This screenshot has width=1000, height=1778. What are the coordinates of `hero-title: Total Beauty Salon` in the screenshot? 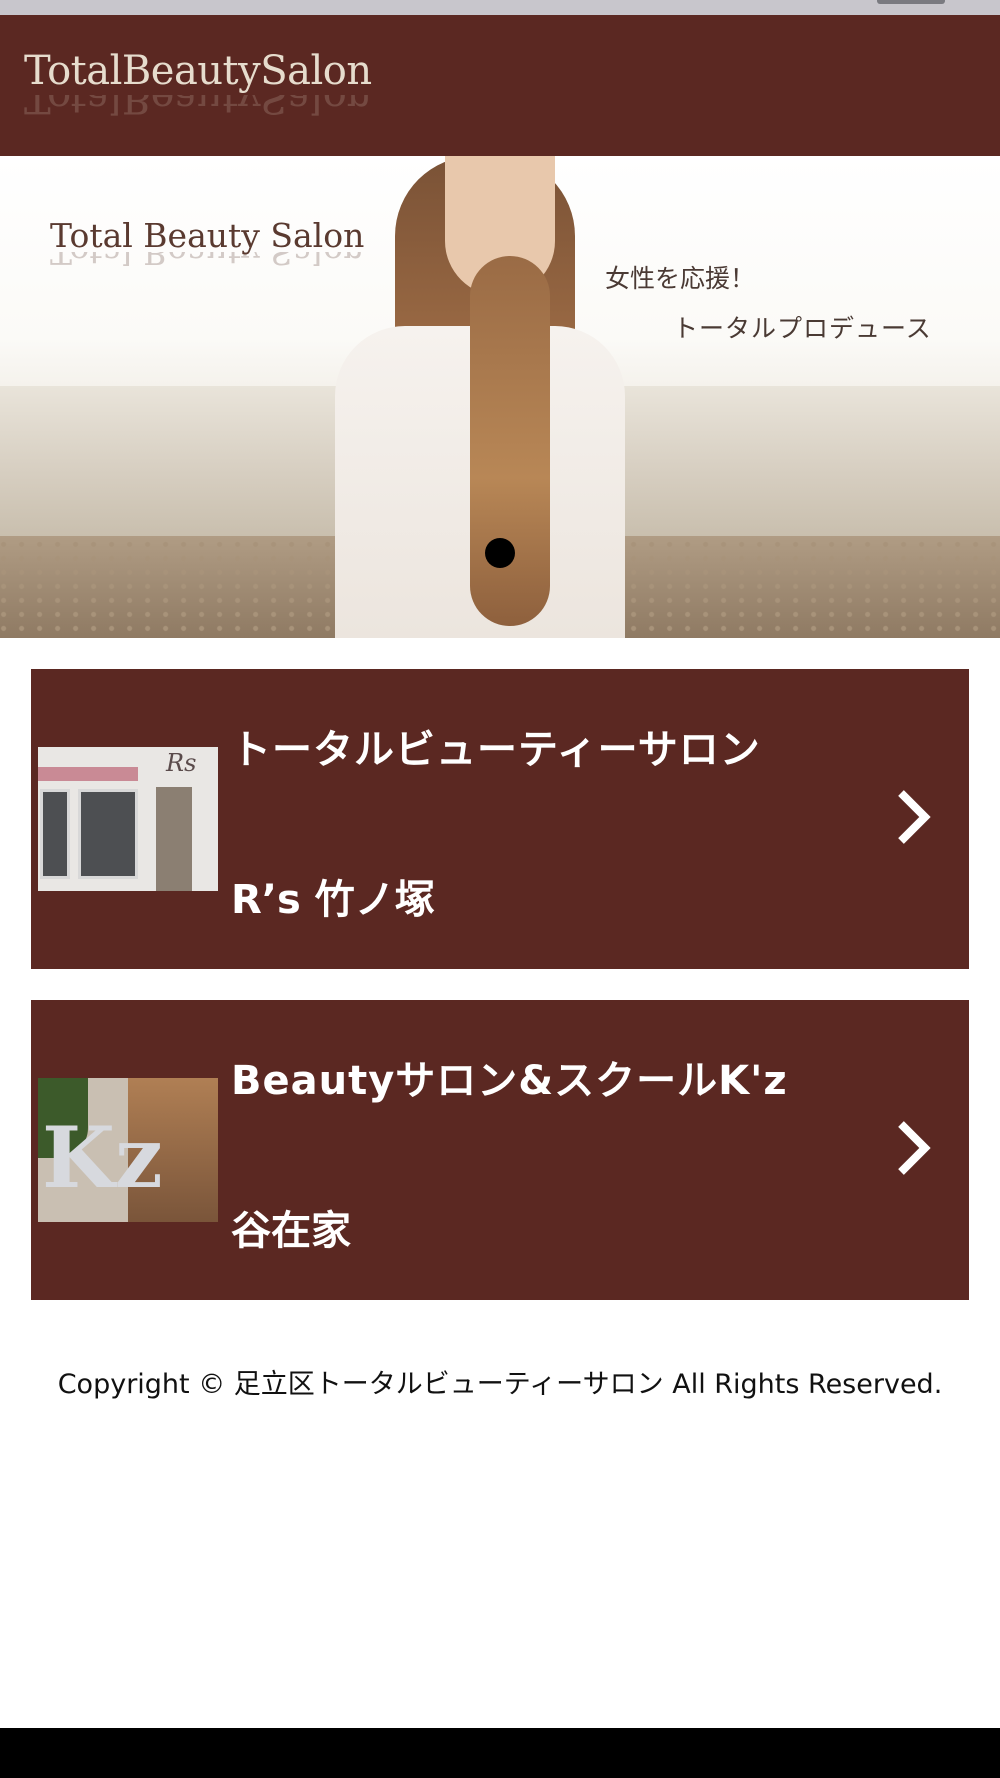 It's located at (207, 235).